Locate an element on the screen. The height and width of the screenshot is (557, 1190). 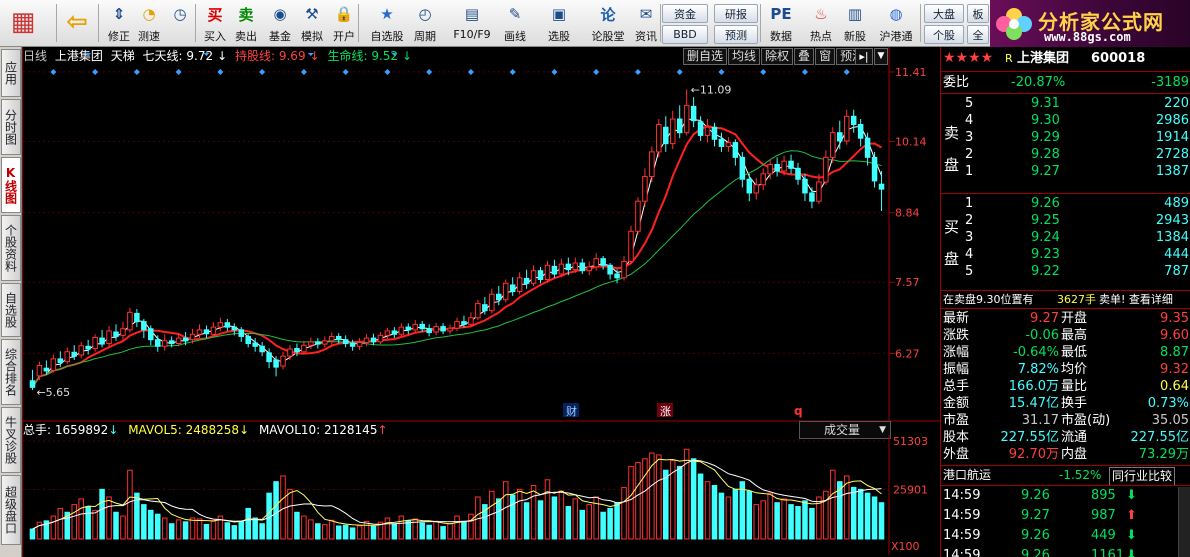
compare-button: 同行业比较 is located at coordinates (1142, 476).